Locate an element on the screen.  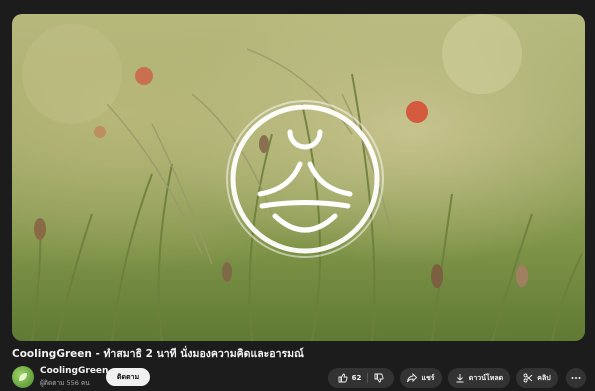
download-label: ดาวน์โหลด is located at coordinates (486, 377).